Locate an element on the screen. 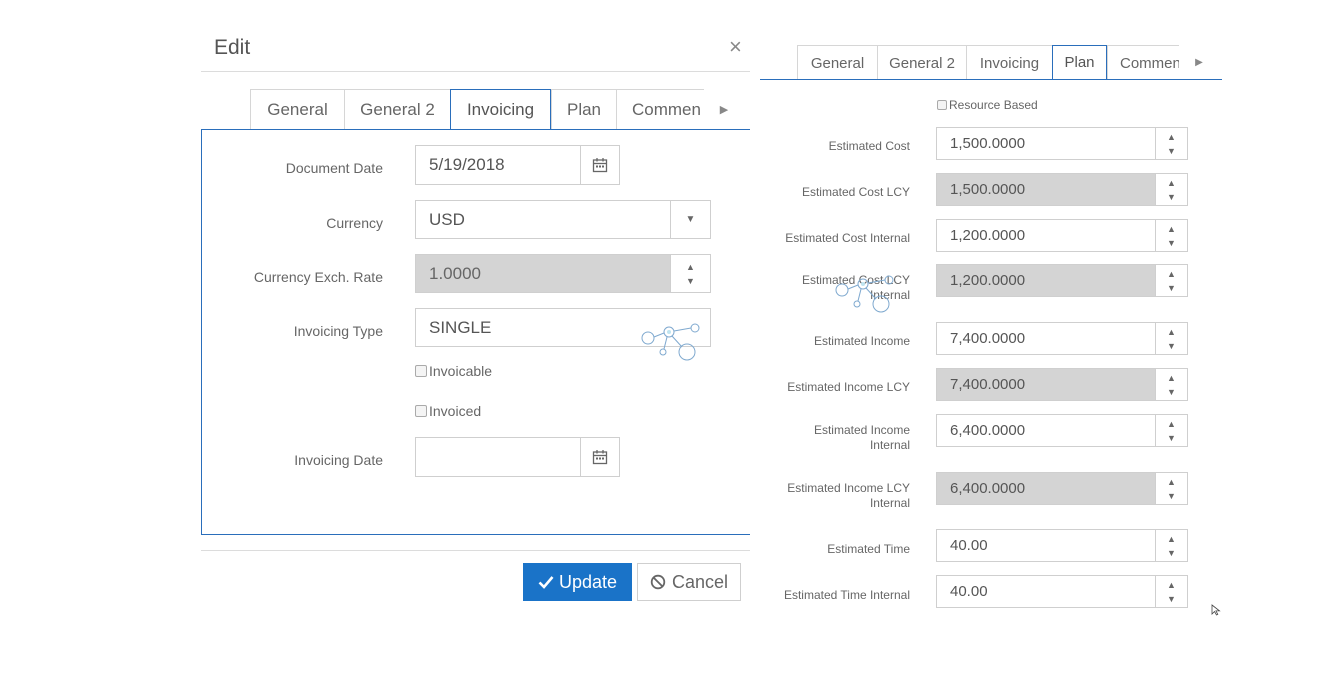 The height and width of the screenshot is (686, 1341). estimated-income-lcy-spinner: ▲ ▼ is located at coordinates (1171, 384).